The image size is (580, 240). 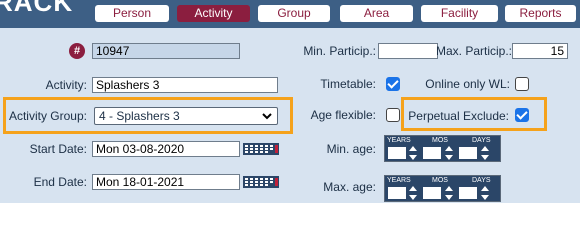 What do you see at coordinates (339, 51) in the screenshot?
I see `min-particip-label: Min. Particip.:` at bounding box center [339, 51].